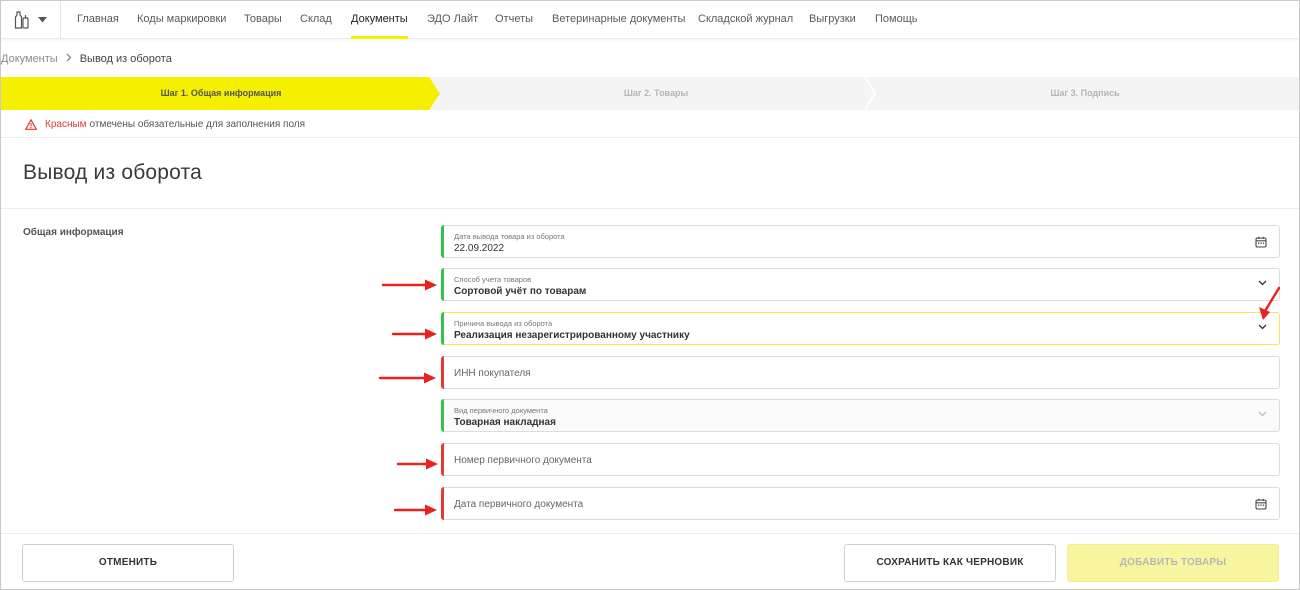 This screenshot has width=1300, height=590. Describe the element at coordinates (514, 20) in the screenshot. I see `nav-item-reports: Отчеты` at that location.